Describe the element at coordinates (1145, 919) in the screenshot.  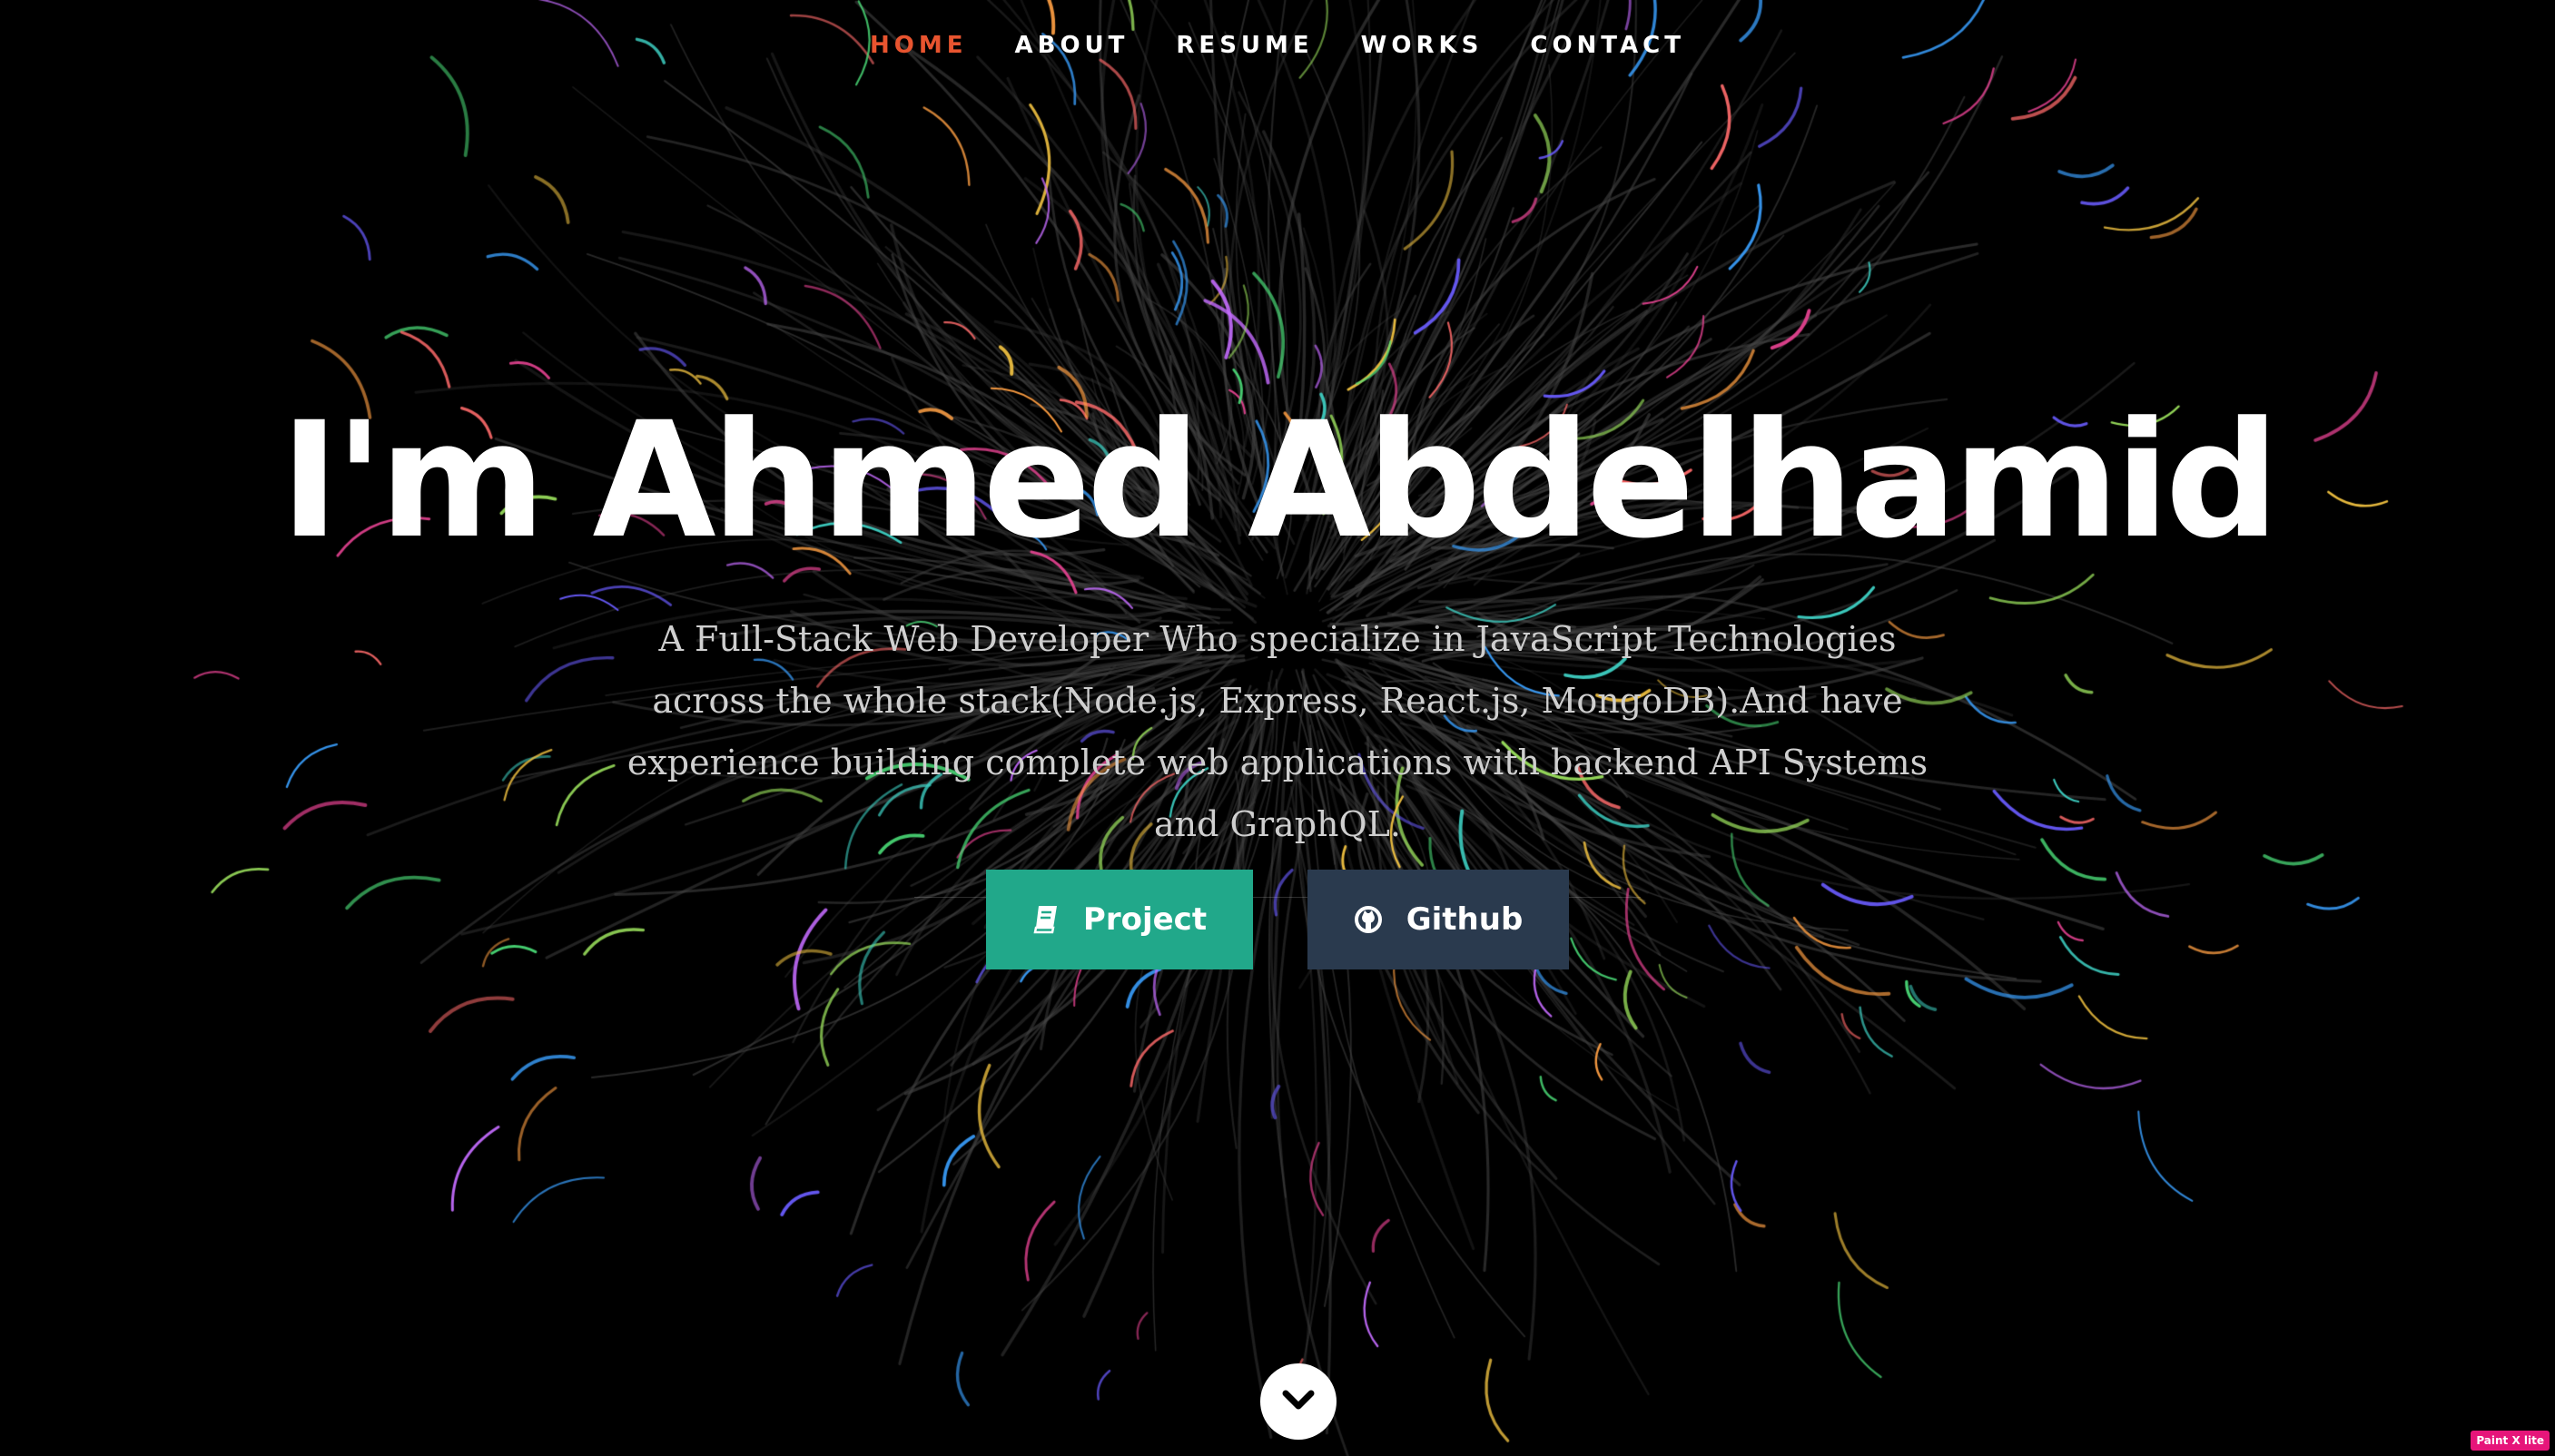
I see `project-button-label: Project` at that location.